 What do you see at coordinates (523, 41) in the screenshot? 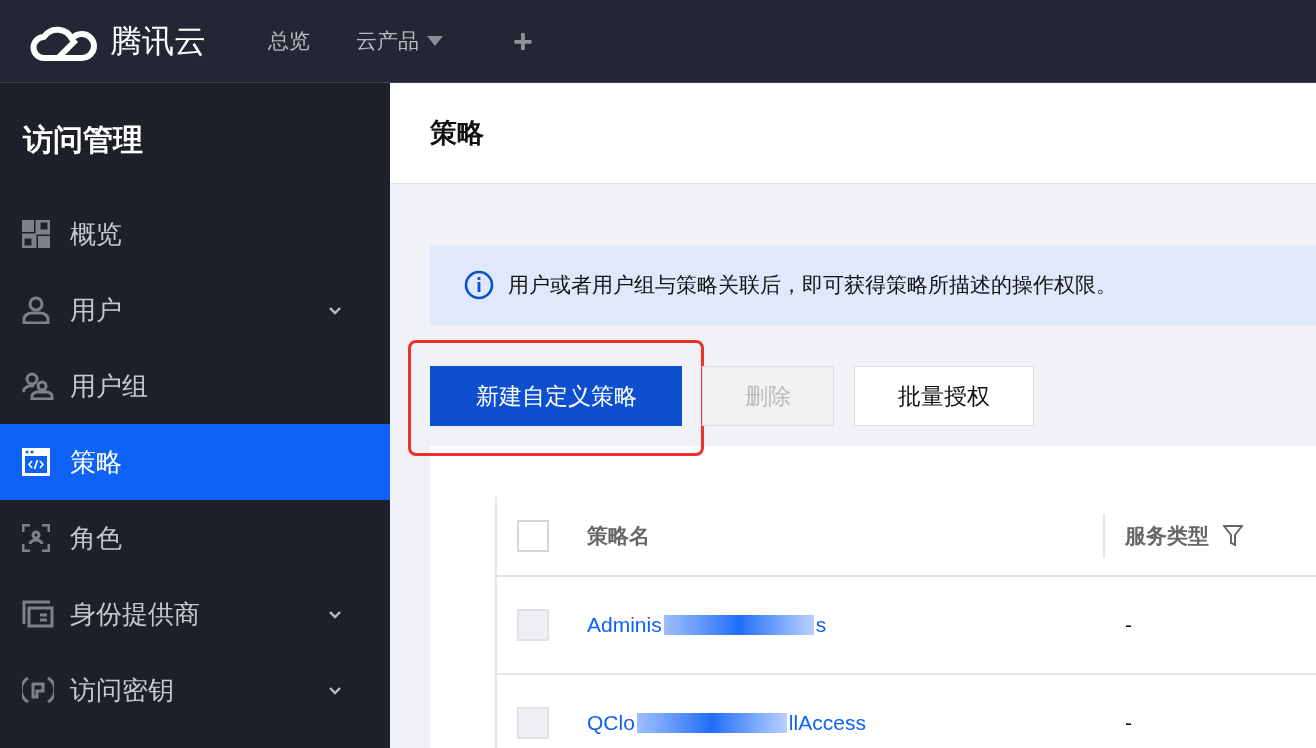
I see `add-button: +` at bounding box center [523, 41].